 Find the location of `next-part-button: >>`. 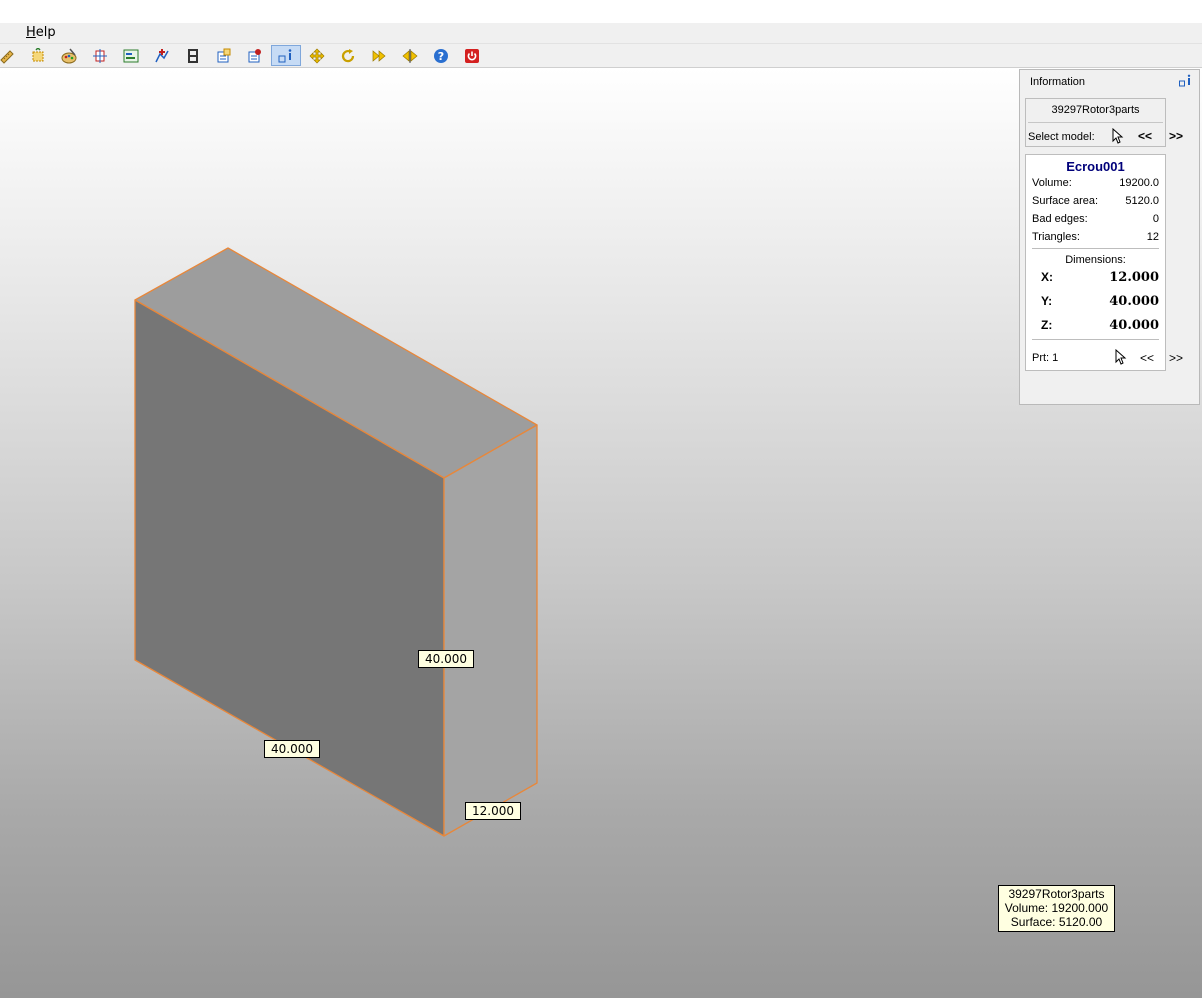

next-part-button: >> is located at coordinates (1176, 358).